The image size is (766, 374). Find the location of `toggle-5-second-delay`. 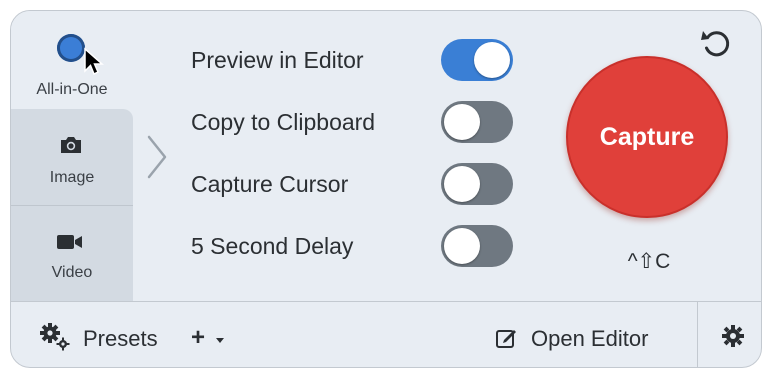

toggle-5-second-delay is located at coordinates (477, 246).